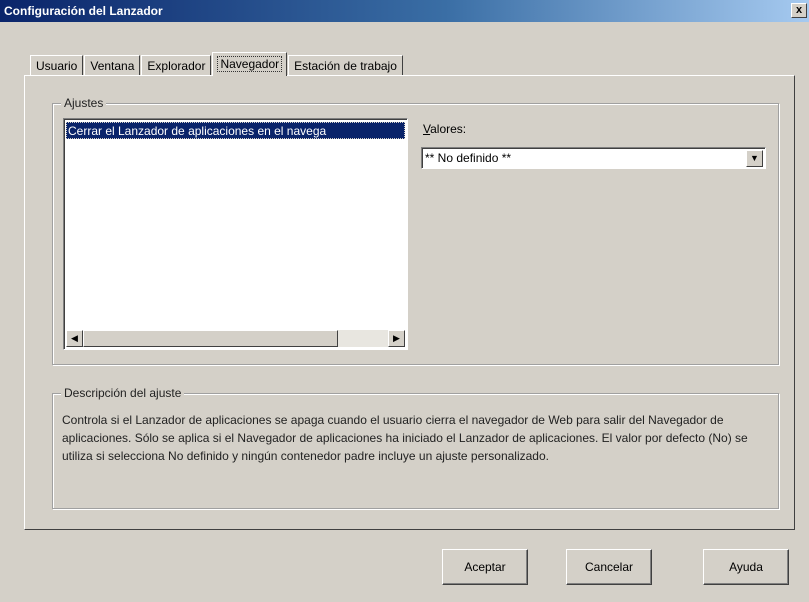 This screenshot has width=809, height=602. What do you see at coordinates (210, 338) in the screenshot?
I see `scrollbar-thumb` at bounding box center [210, 338].